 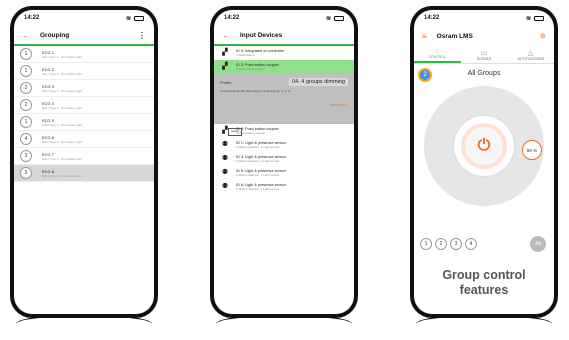 I want to click on more-menu-icon: ⋮, so click(x=142, y=35).